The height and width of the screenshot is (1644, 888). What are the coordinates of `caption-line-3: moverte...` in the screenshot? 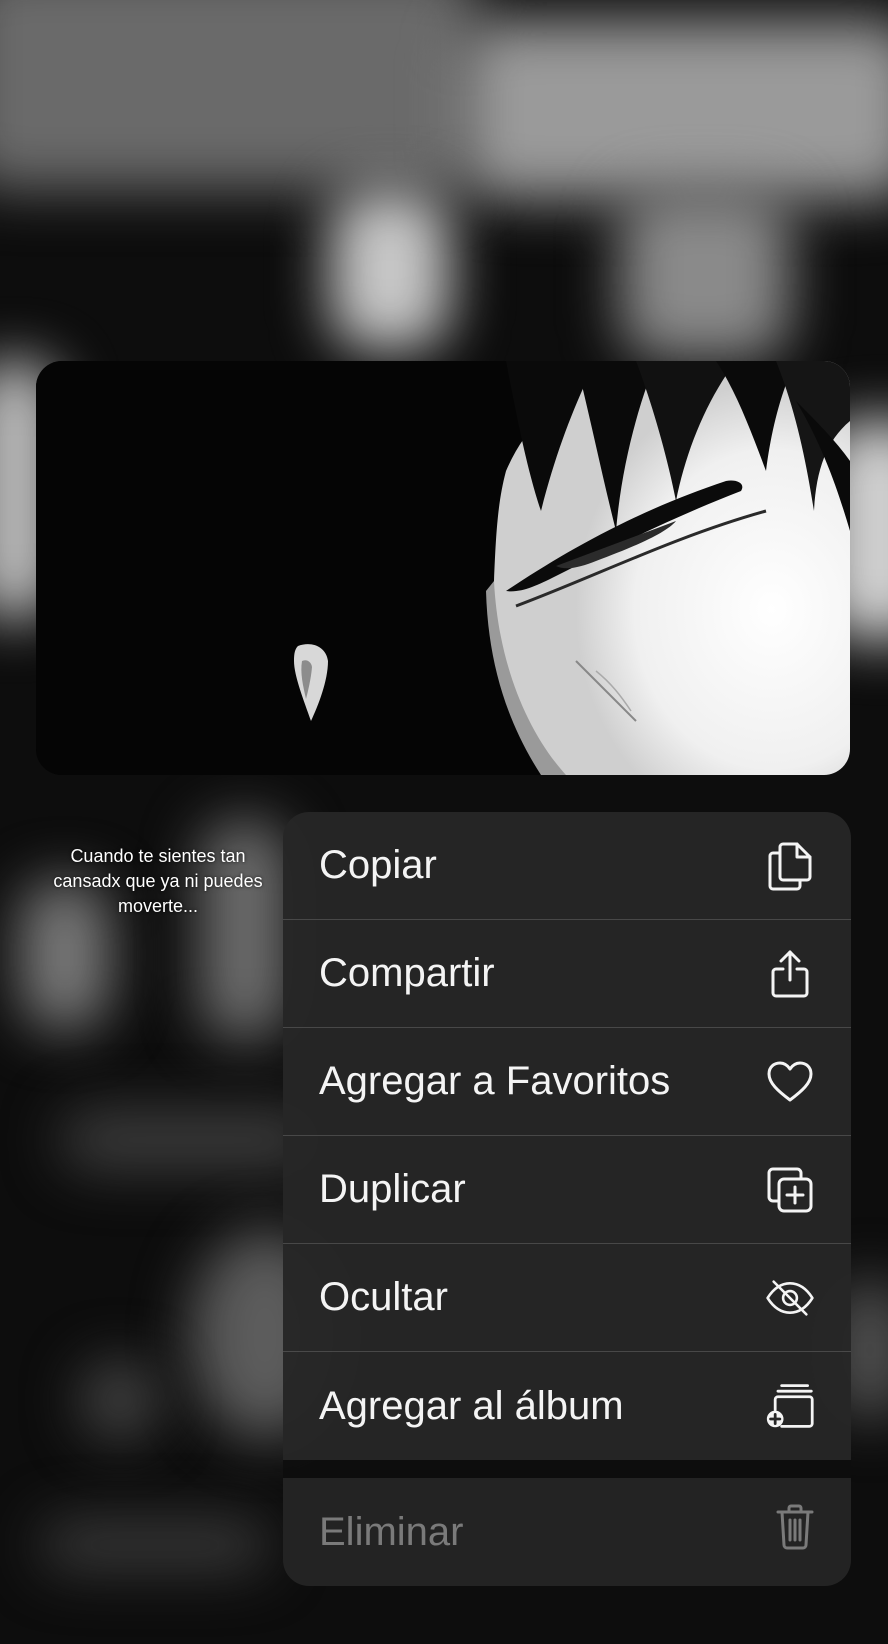 It's located at (158, 906).